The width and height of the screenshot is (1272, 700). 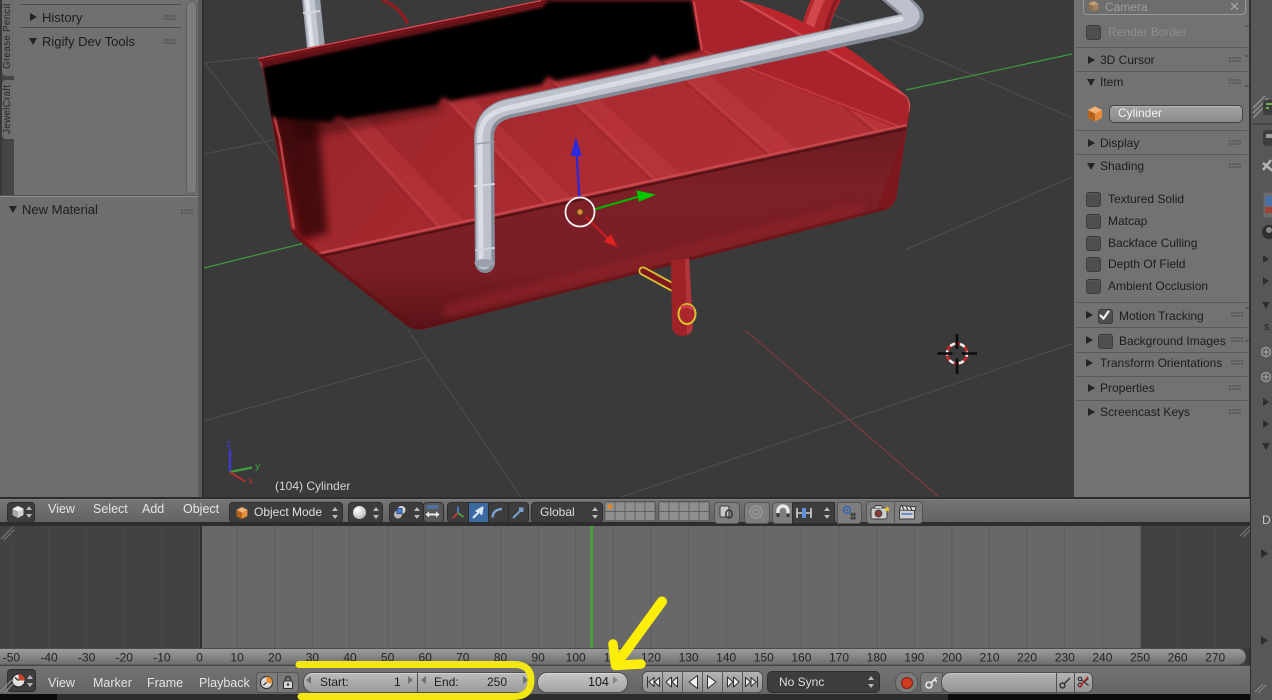 What do you see at coordinates (877, 658) in the screenshot?
I see `svg-text: 180` at bounding box center [877, 658].